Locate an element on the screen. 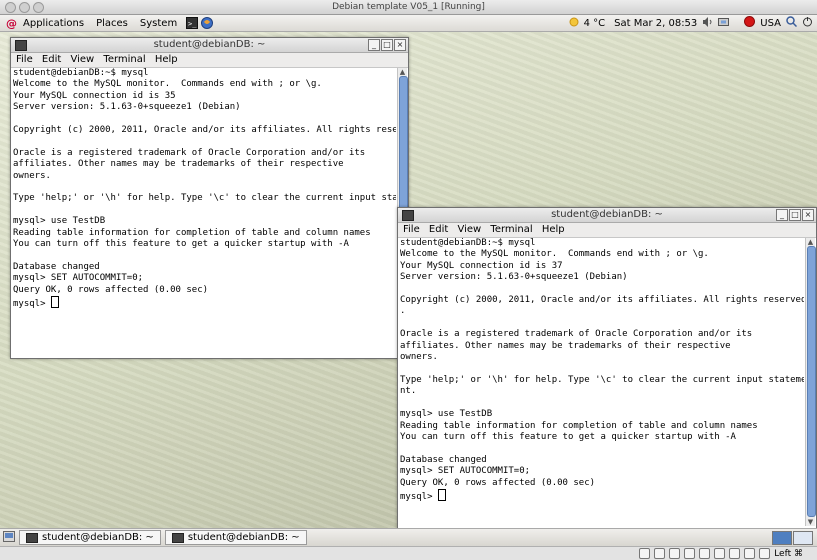 This screenshot has height=560, width=817. search-icon is located at coordinates (792, 23).